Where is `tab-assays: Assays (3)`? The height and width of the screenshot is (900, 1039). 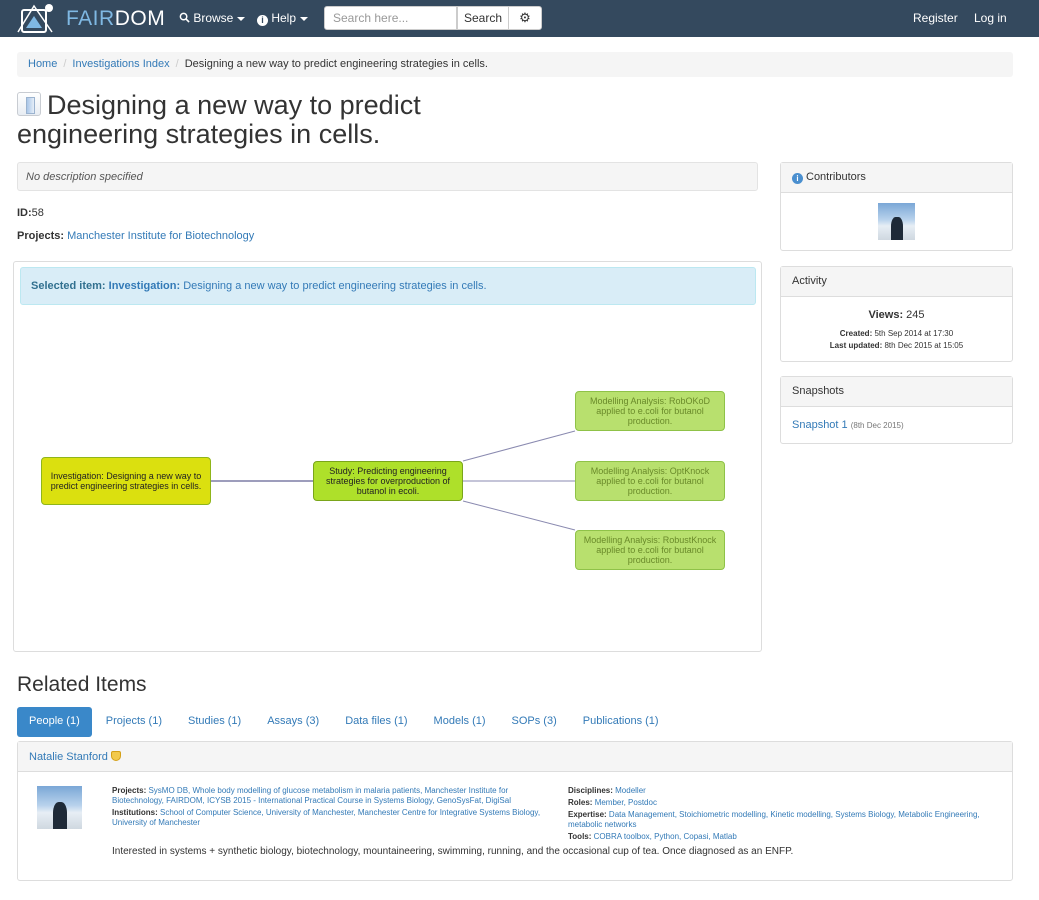 tab-assays: Assays (3) is located at coordinates (293, 722).